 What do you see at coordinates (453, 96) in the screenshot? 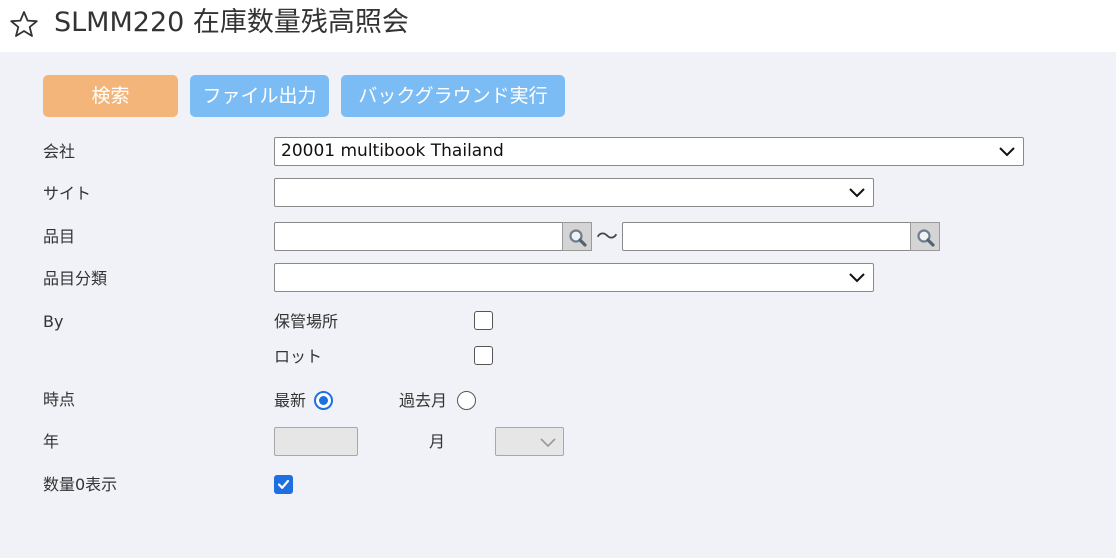
I see `background-run-button: バックグラウンド実行` at bounding box center [453, 96].